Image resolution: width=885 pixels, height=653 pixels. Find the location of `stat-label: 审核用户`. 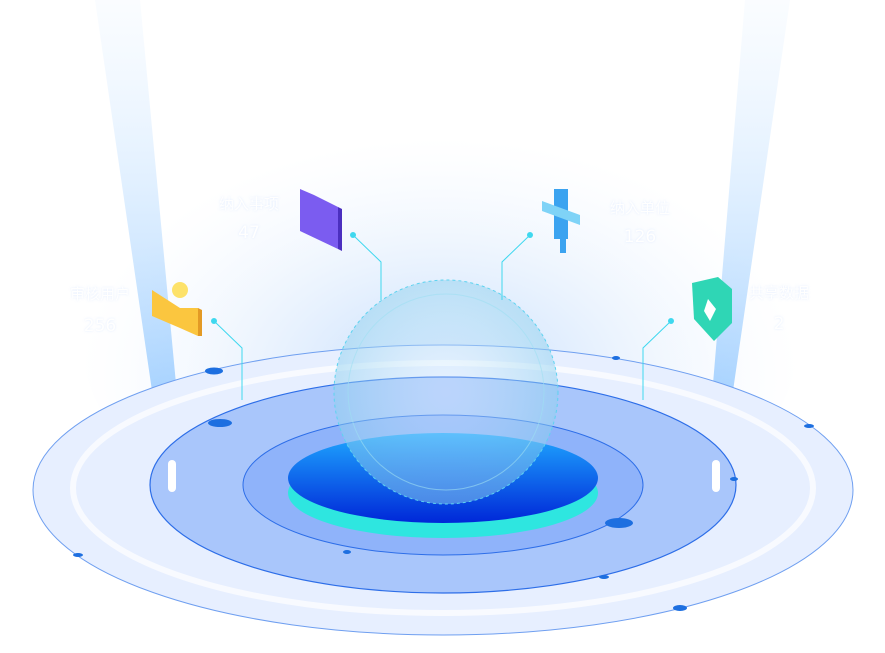

stat-label: 审核用户 is located at coordinates (99, 294).